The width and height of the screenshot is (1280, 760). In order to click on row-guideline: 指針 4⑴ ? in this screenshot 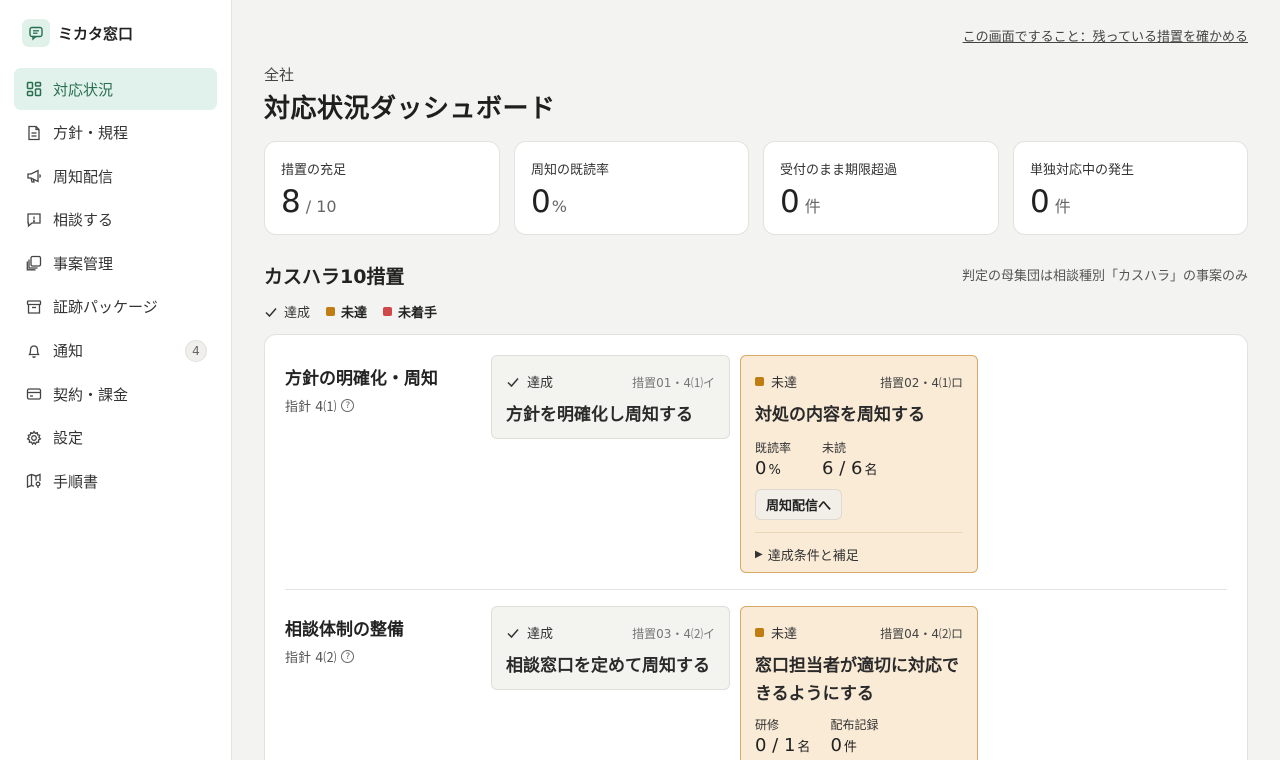, I will do `click(320, 405)`.